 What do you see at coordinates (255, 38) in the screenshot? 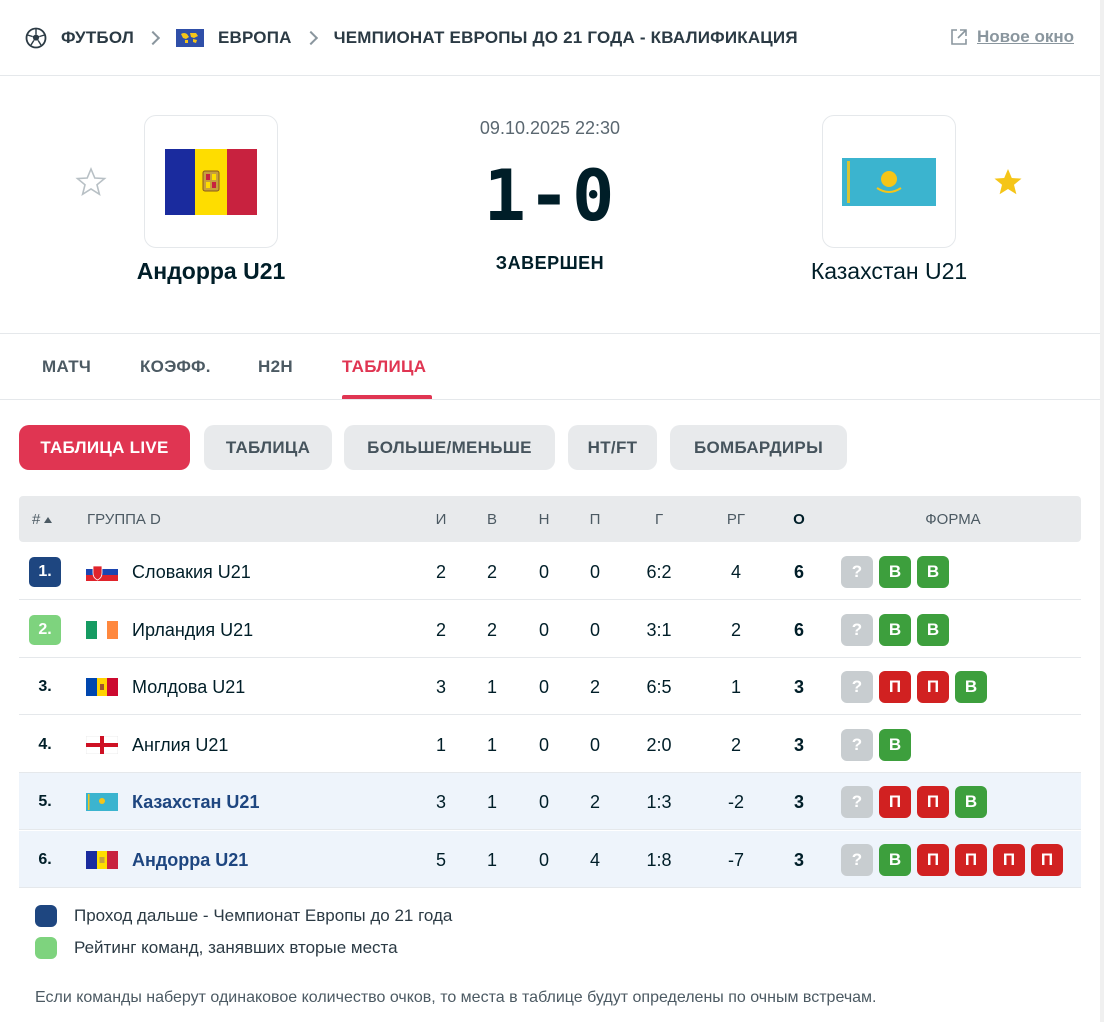
I see `breadcrumb-region-link: ЕВРОПА` at bounding box center [255, 38].